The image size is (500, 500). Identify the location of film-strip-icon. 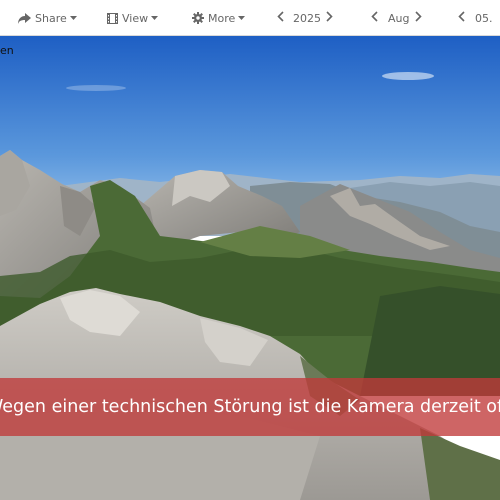
(112, 18).